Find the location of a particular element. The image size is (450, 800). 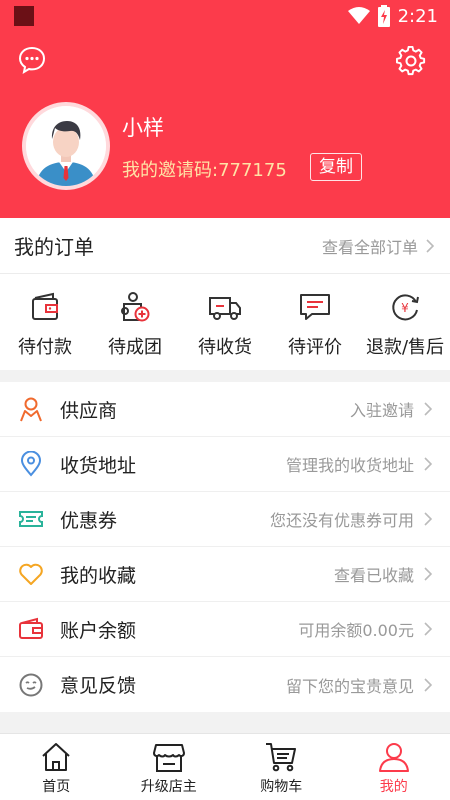

avatar is located at coordinates (66, 146).